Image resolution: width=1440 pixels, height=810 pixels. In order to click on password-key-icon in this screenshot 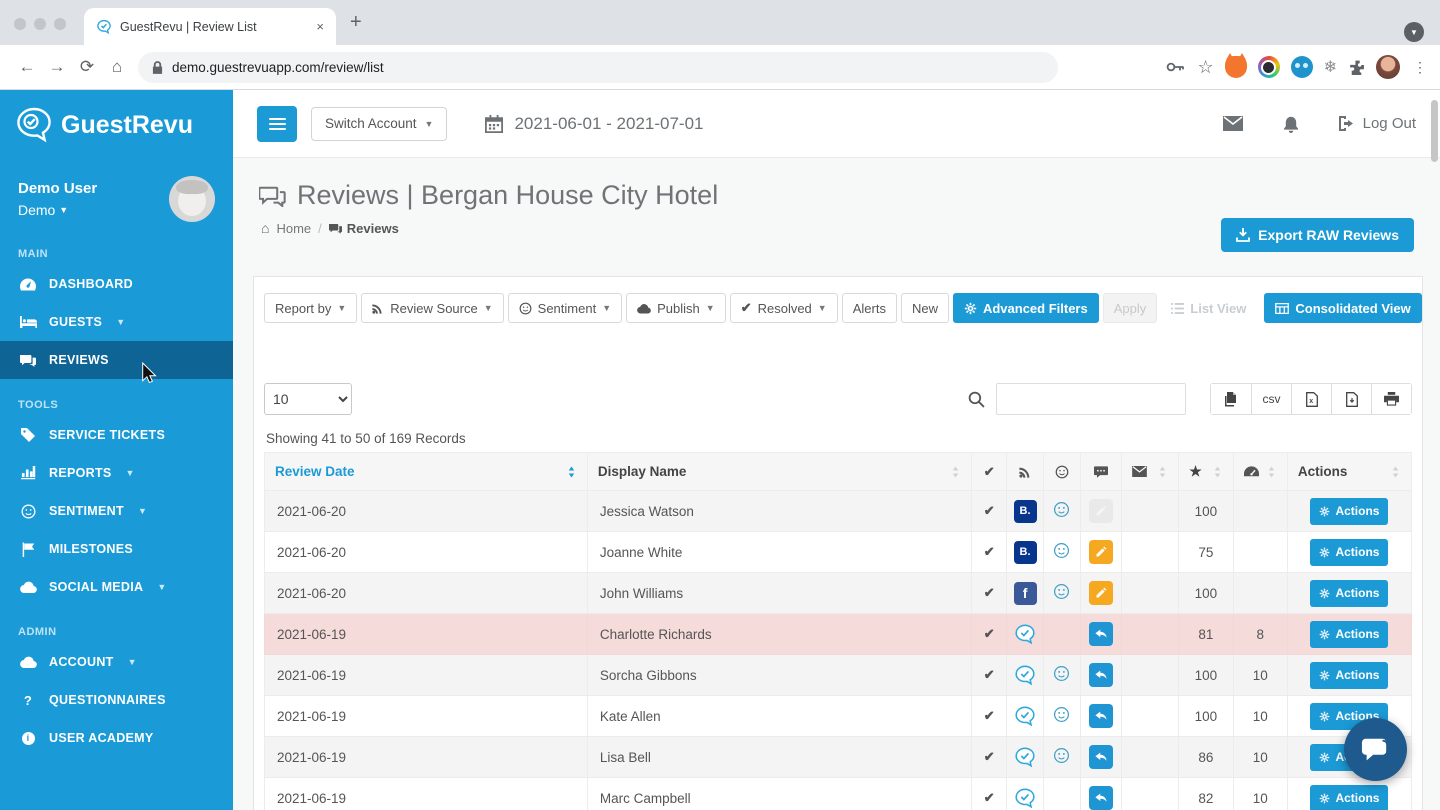, I will do `click(1176, 67)`.